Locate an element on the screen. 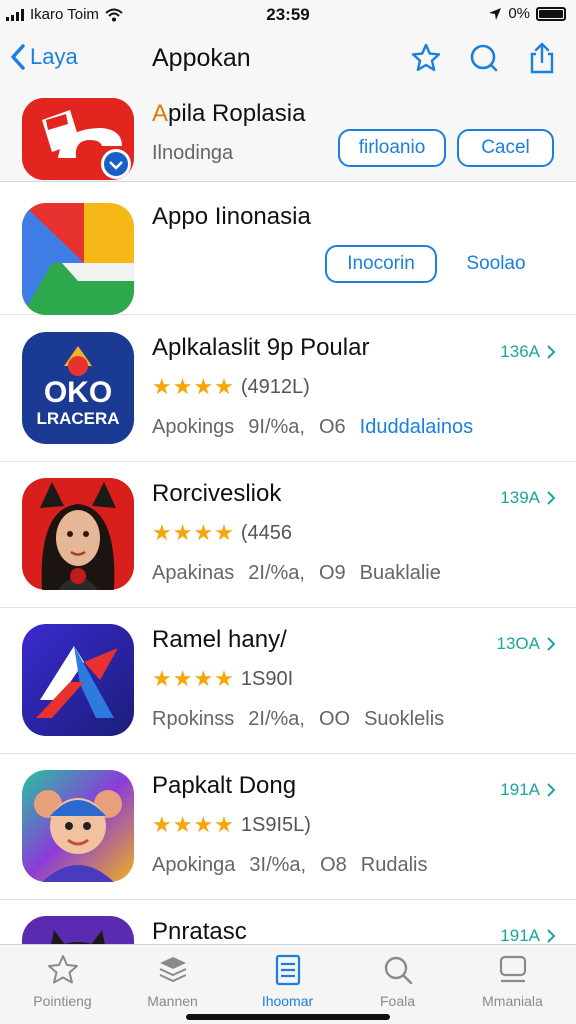 This screenshot has height=1024, width=576. nav-actions is located at coordinates (484, 58).